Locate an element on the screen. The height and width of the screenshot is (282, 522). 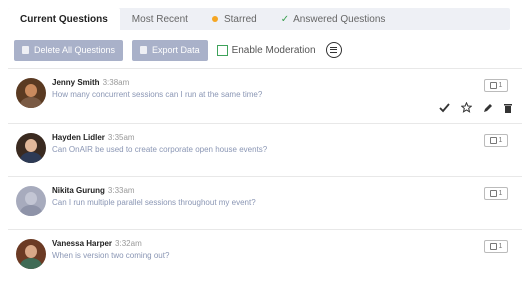
author-name: Vanessa Harper is located at coordinates (82, 243).